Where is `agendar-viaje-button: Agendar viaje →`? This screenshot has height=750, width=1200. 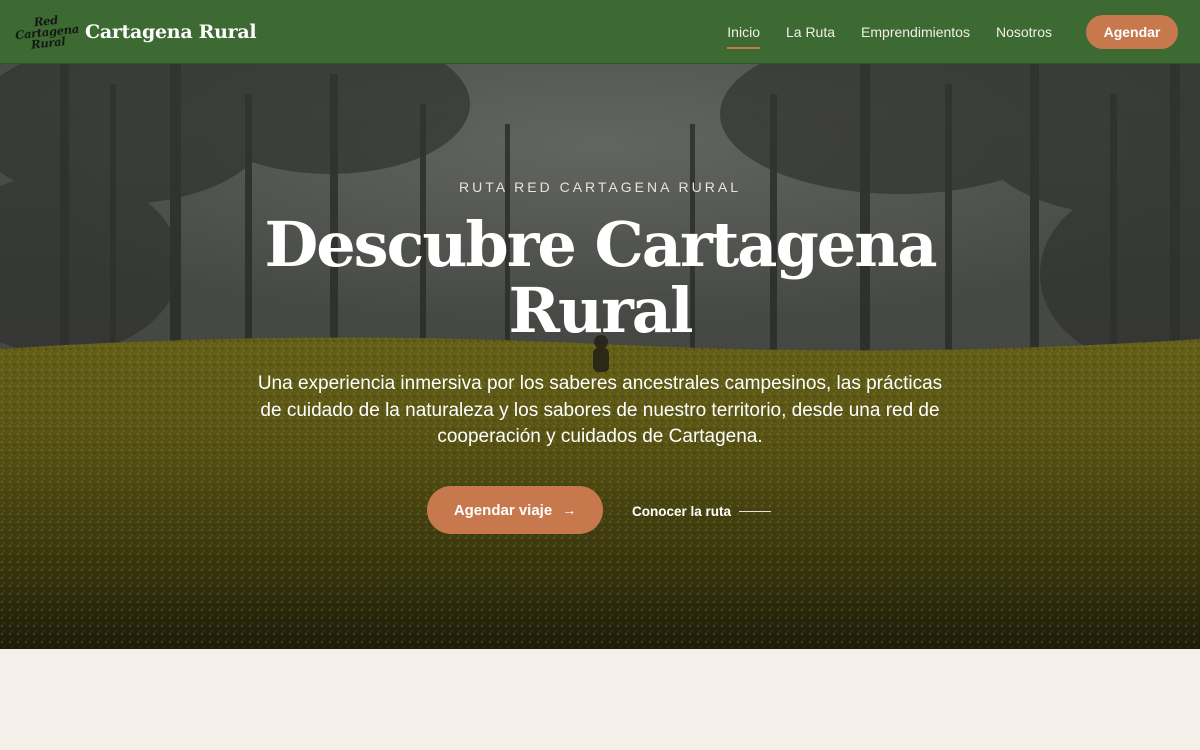
agendar-viaje-button: Agendar viaje → is located at coordinates (515, 510).